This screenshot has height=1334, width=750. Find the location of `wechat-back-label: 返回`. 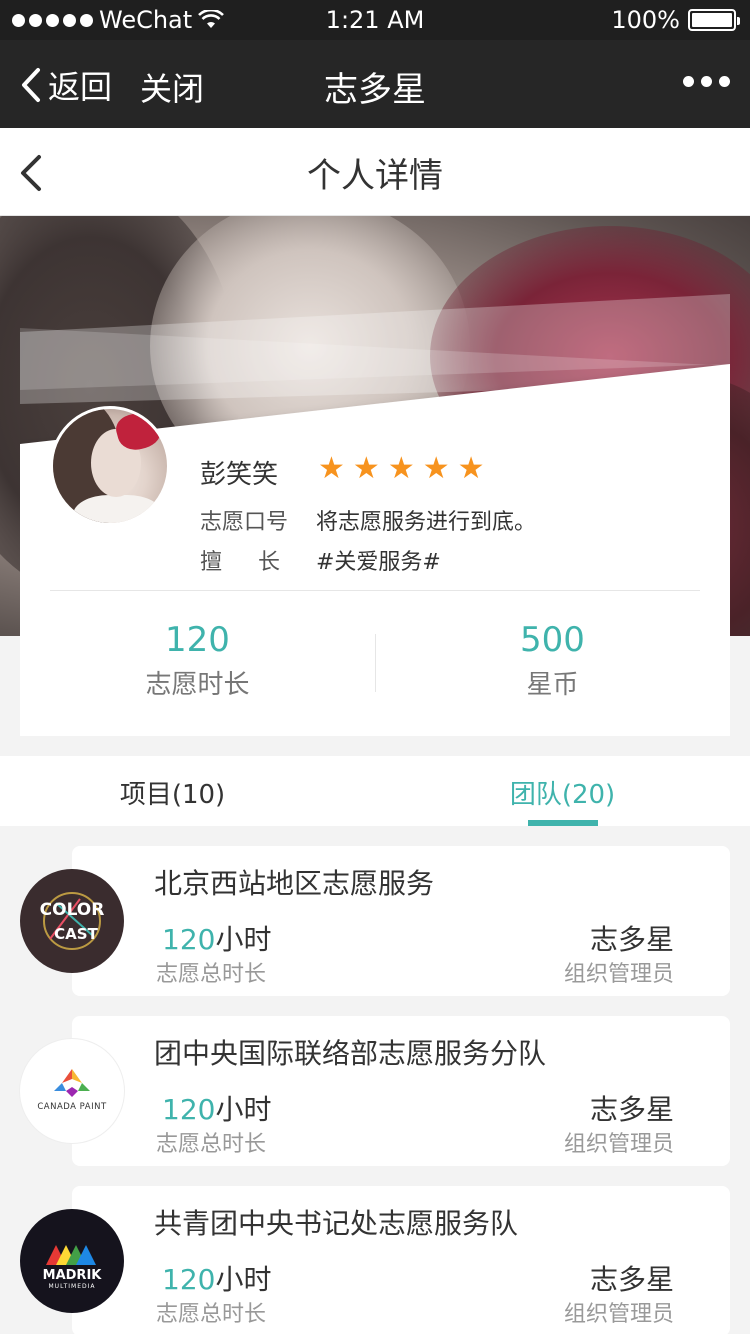

wechat-back-label: 返回 is located at coordinates (80, 87).